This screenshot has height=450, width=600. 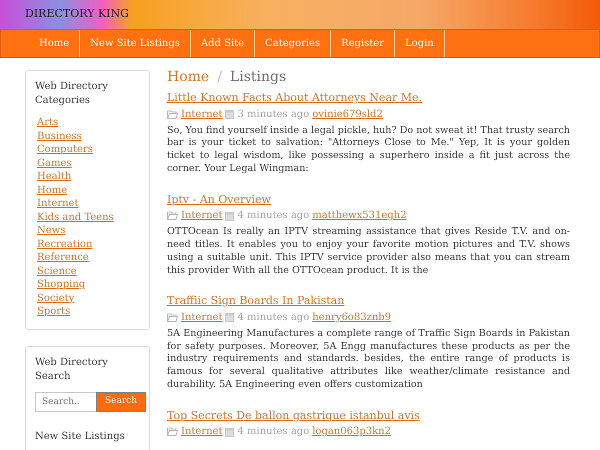 I want to click on timestamp: 3 minutes ago, so click(x=273, y=115).